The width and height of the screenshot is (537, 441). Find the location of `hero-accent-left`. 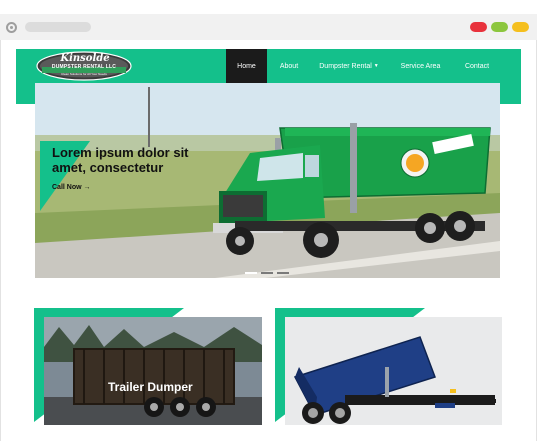

hero-accent-left is located at coordinates (25, 93).